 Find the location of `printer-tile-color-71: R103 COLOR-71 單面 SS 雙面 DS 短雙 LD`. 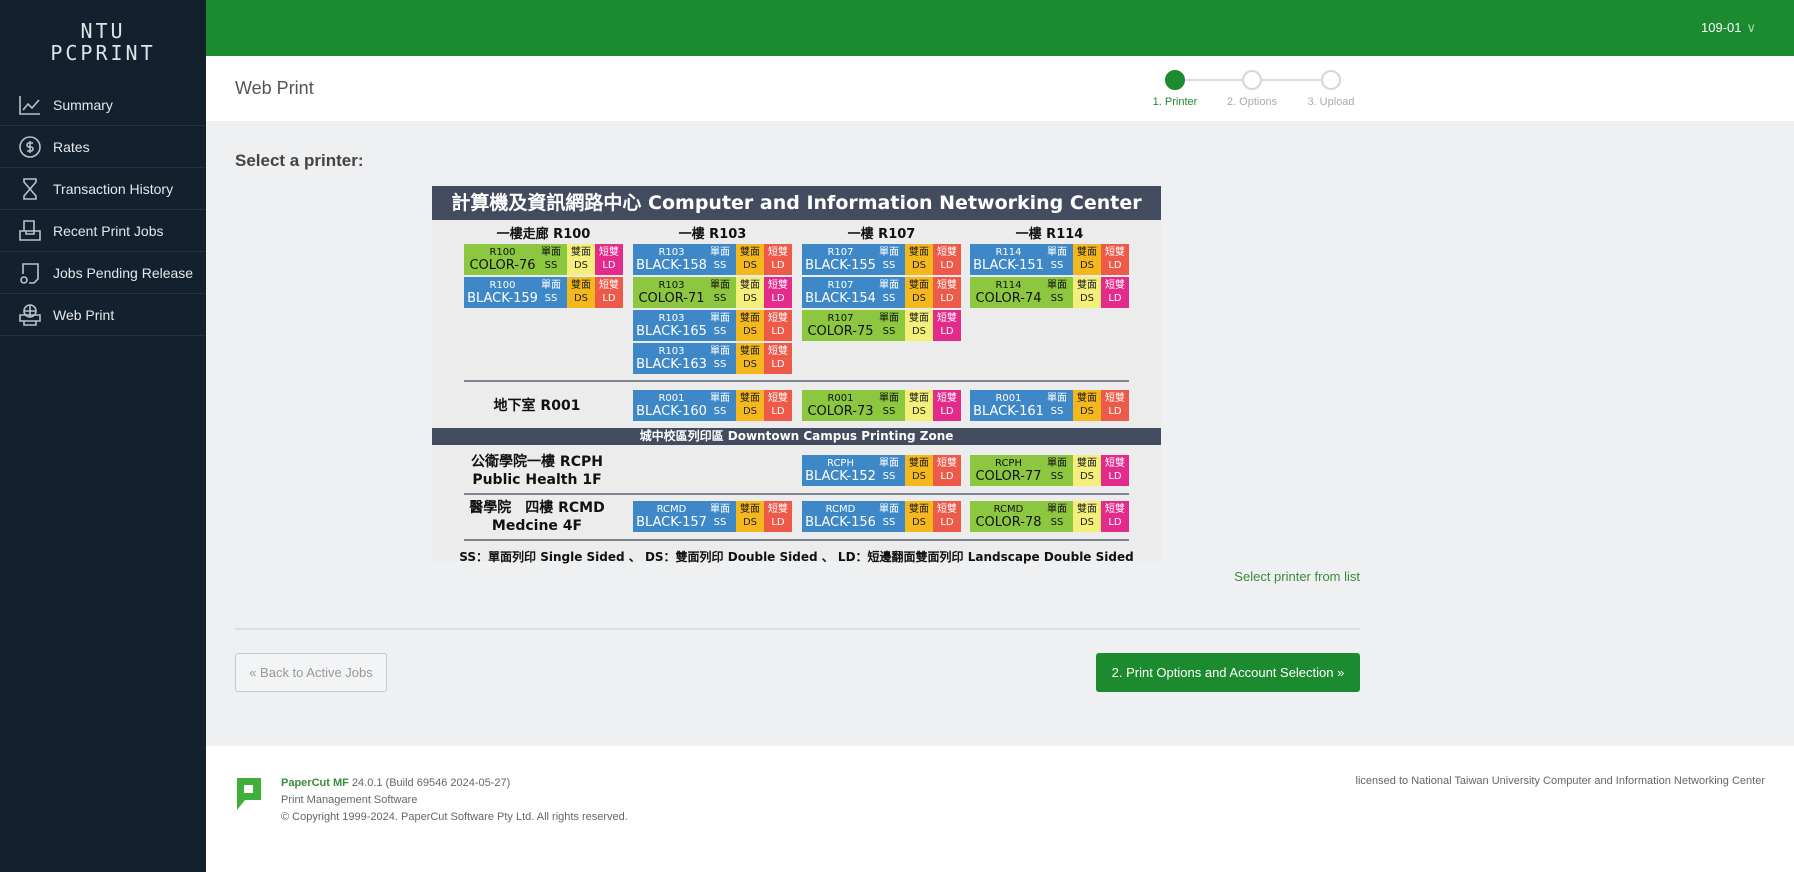

printer-tile-color-71: R103 COLOR-71 單面 SS 雙面 DS 短雙 LD is located at coordinates (712, 292).